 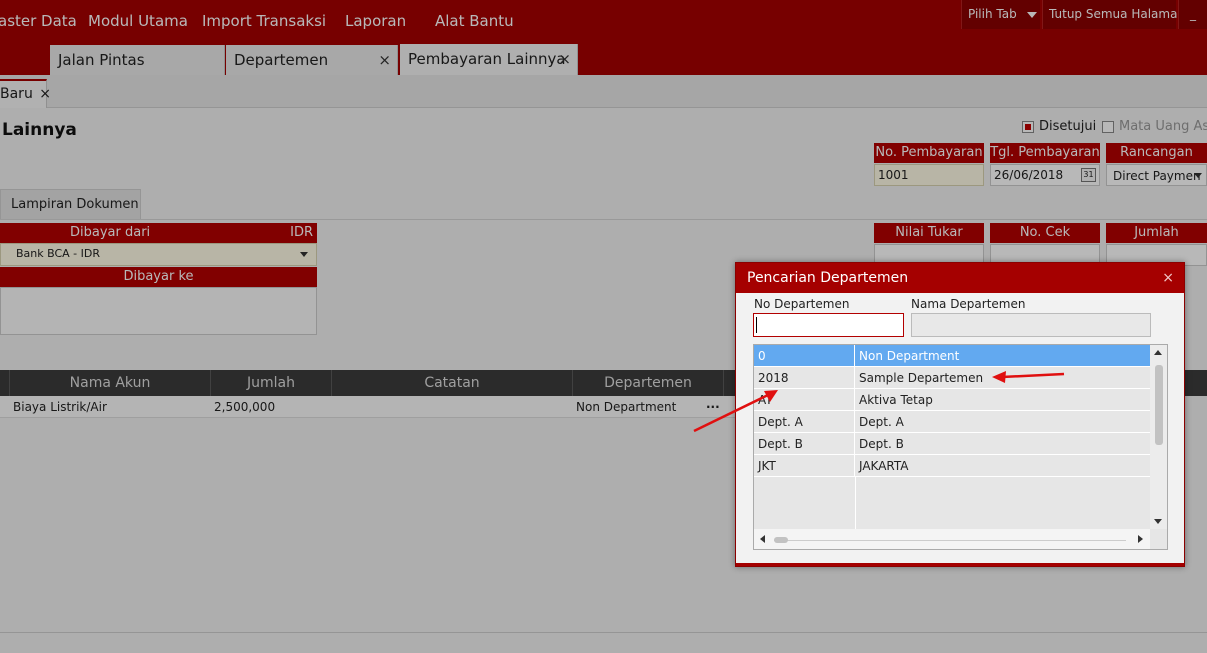 I want to click on department-no-cell: AT, so click(x=804, y=400).